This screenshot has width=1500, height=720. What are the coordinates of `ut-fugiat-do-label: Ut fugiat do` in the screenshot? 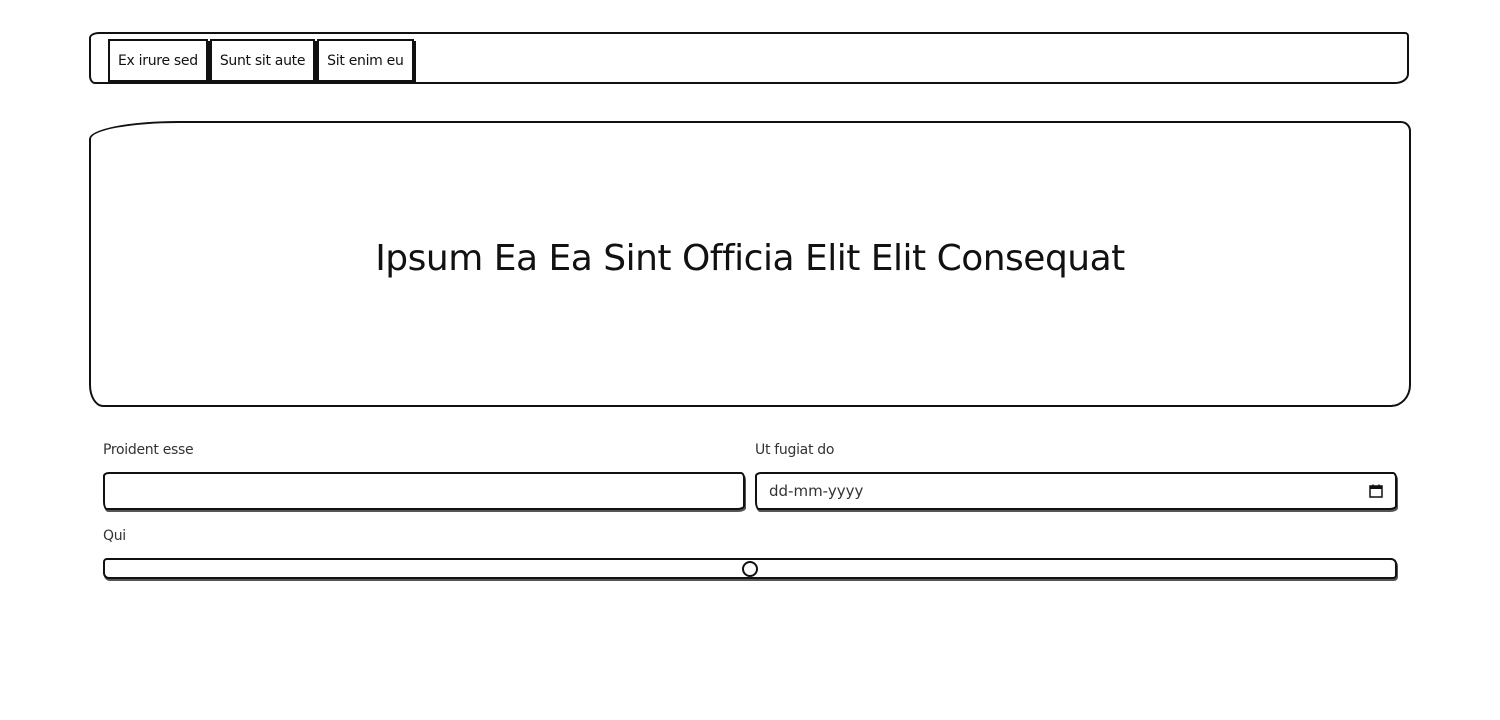 It's located at (795, 450).